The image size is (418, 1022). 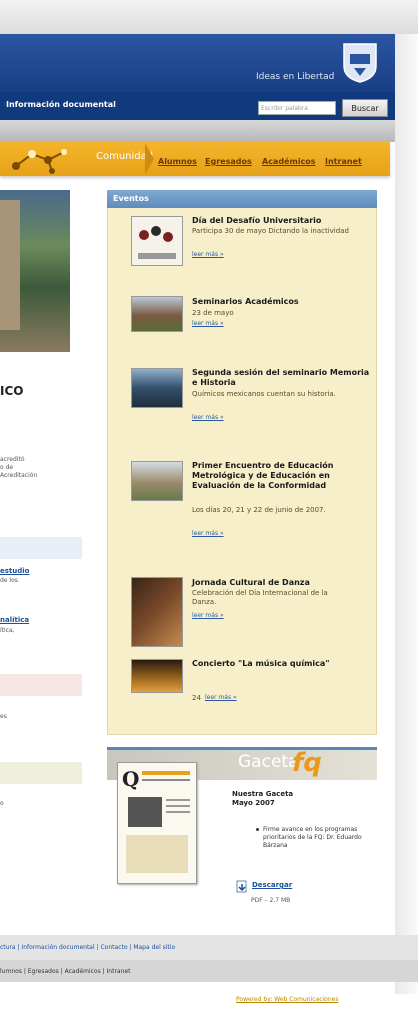 What do you see at coordinates (14, 620) in the screenshot?
I see `left-link-analitica: nalítica` at bounding box center [14, 620].